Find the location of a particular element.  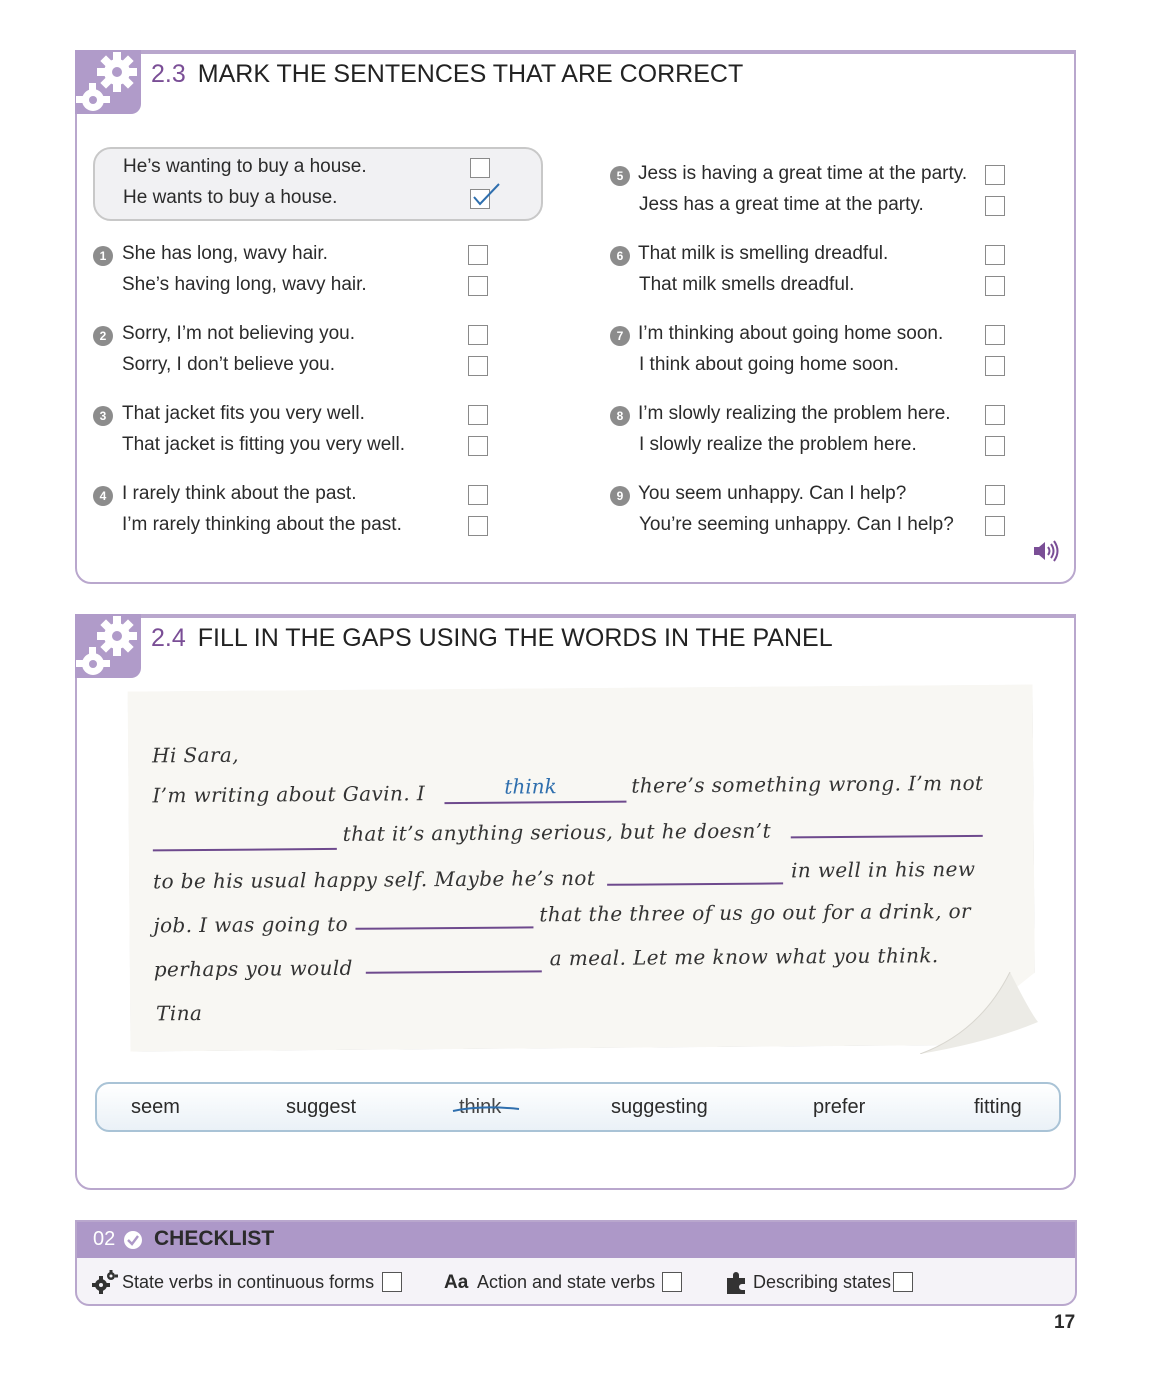

word-bank-item: suggest is located at coordinates (321, 1107).